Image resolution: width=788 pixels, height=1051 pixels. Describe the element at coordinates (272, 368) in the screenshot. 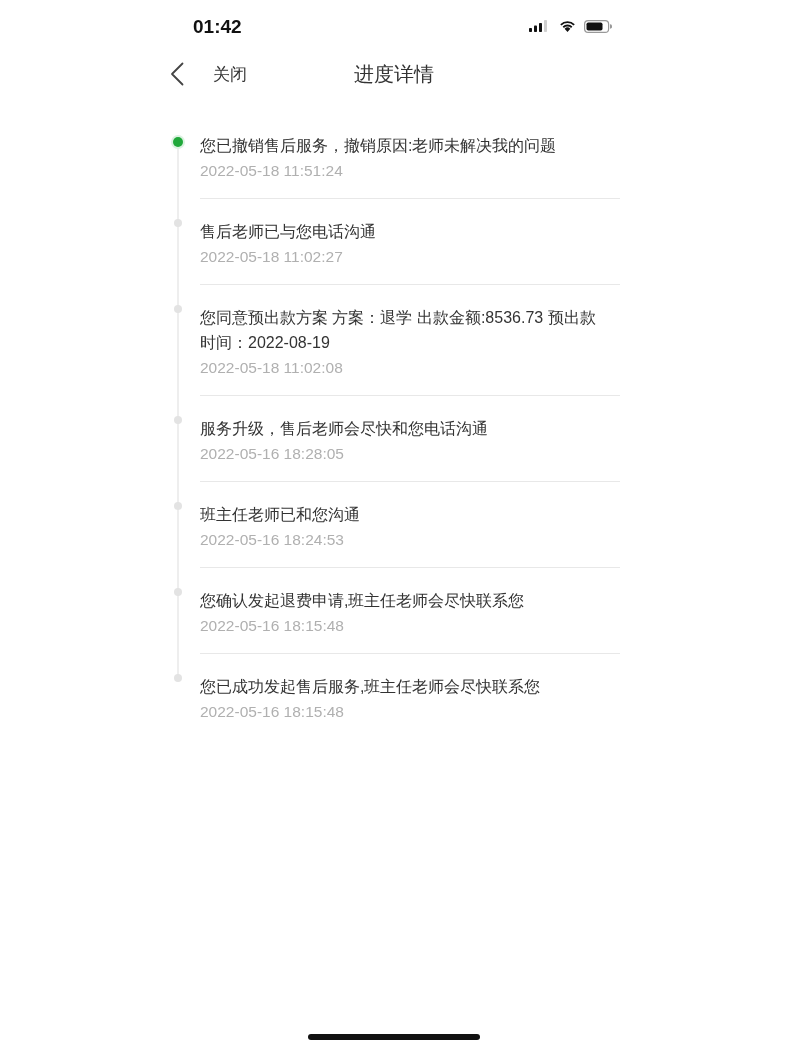

I see `event-timestamp: 2022-05-18 11:02:08` at that location.